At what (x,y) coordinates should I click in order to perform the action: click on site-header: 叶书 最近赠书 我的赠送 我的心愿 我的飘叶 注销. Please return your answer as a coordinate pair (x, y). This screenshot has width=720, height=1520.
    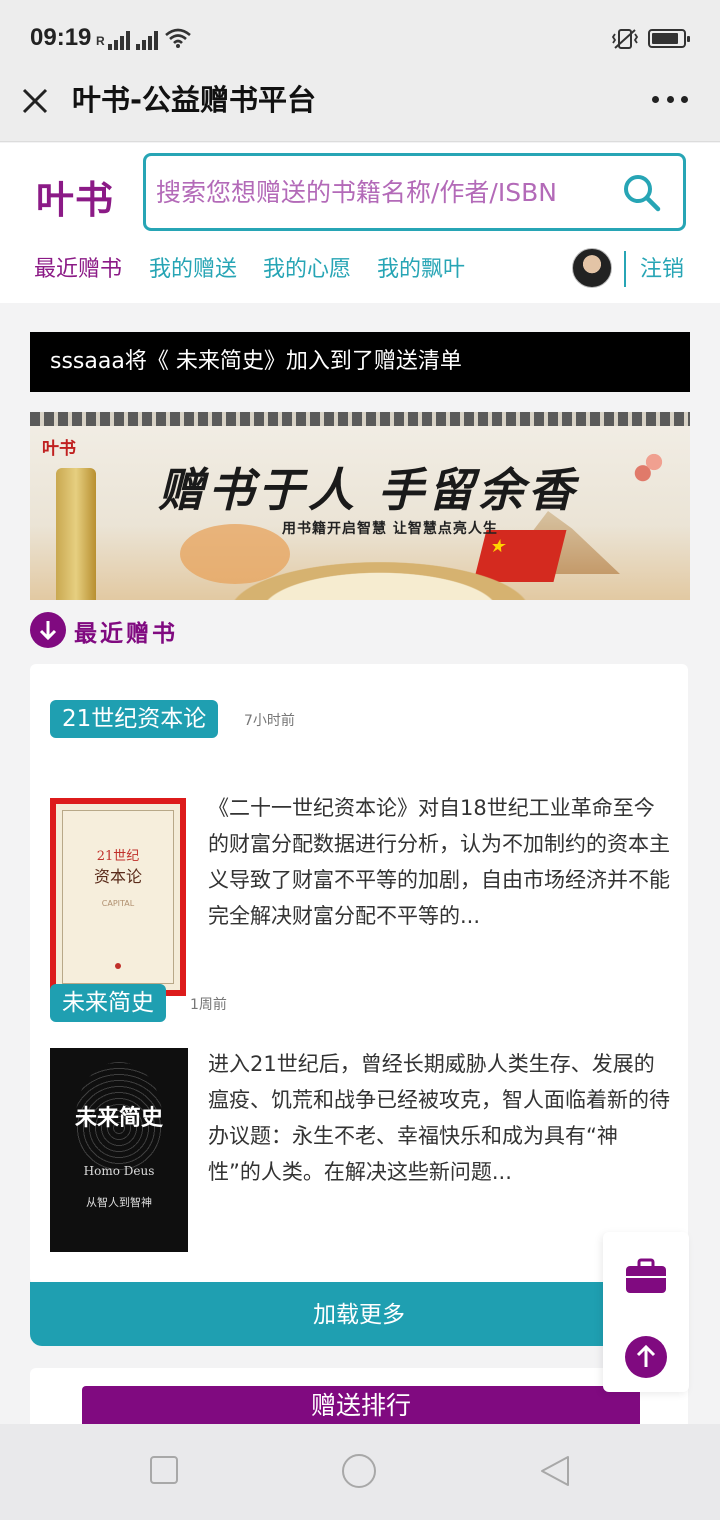
    Looking at the image, I should click on (360, 223).